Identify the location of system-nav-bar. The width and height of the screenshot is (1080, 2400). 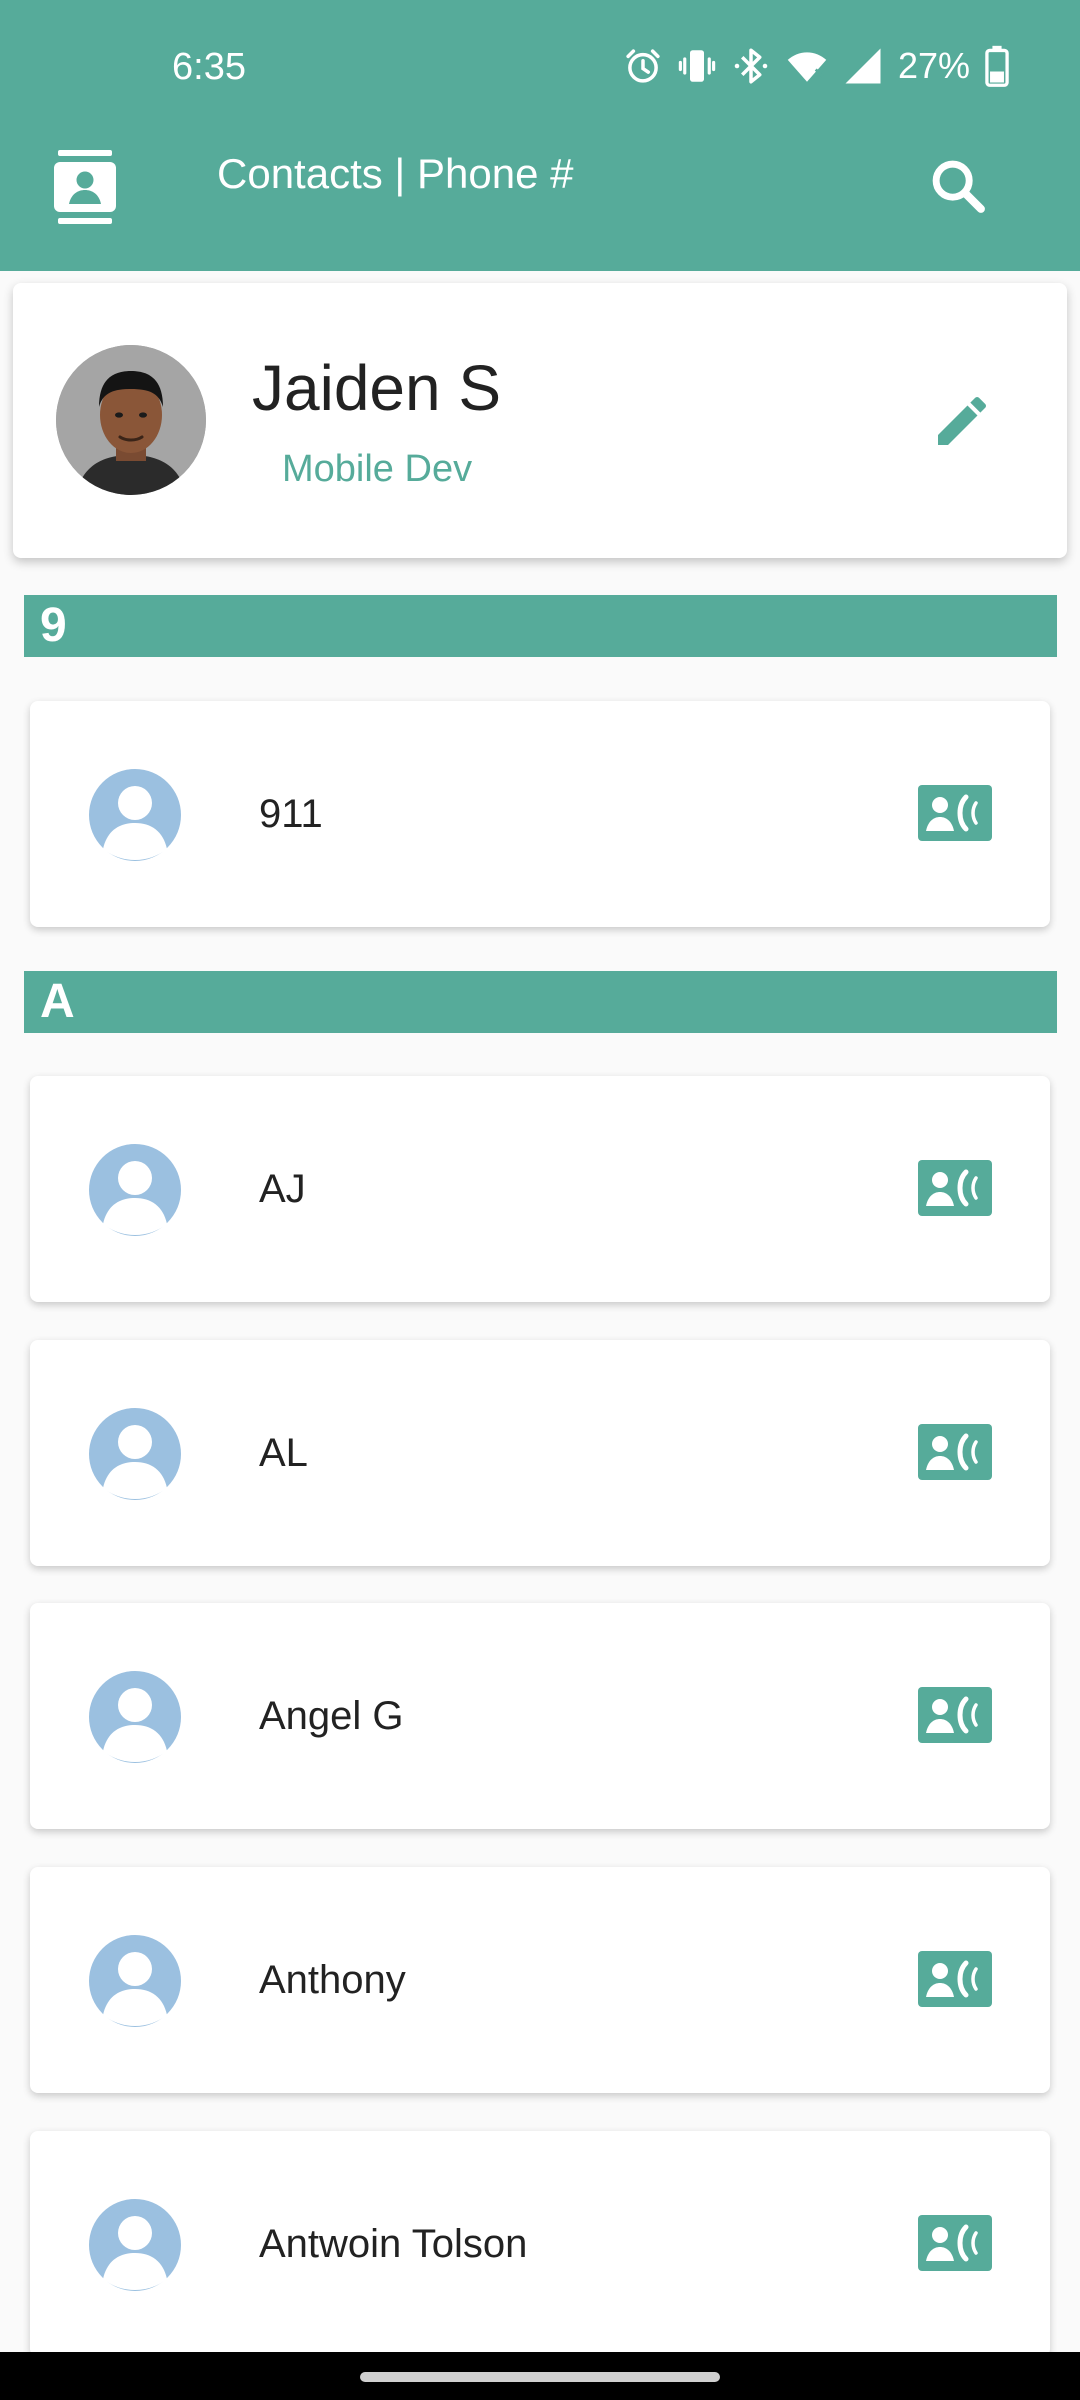
(540, 2376).